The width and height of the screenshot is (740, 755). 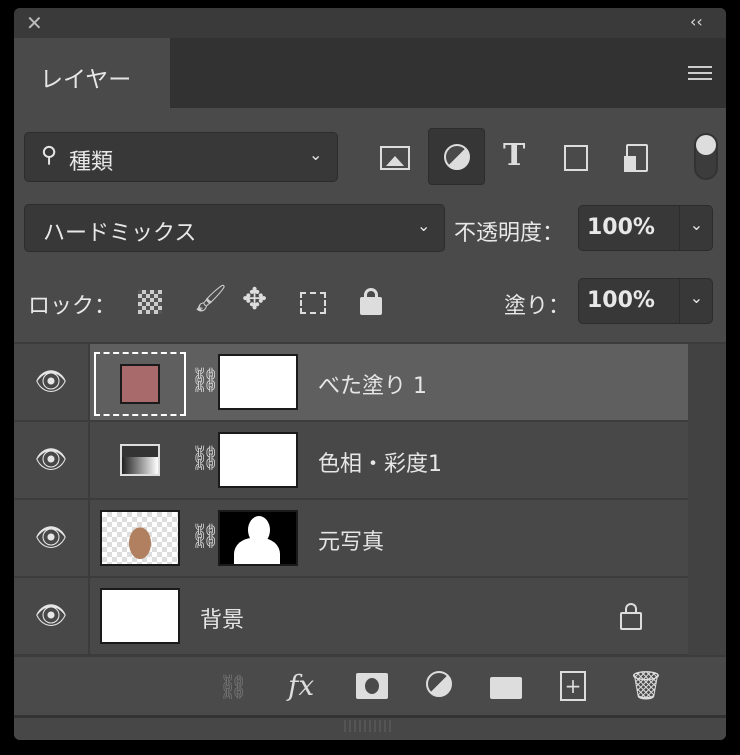 I want to click on add-mask-icon, so click(x=372, y=686).